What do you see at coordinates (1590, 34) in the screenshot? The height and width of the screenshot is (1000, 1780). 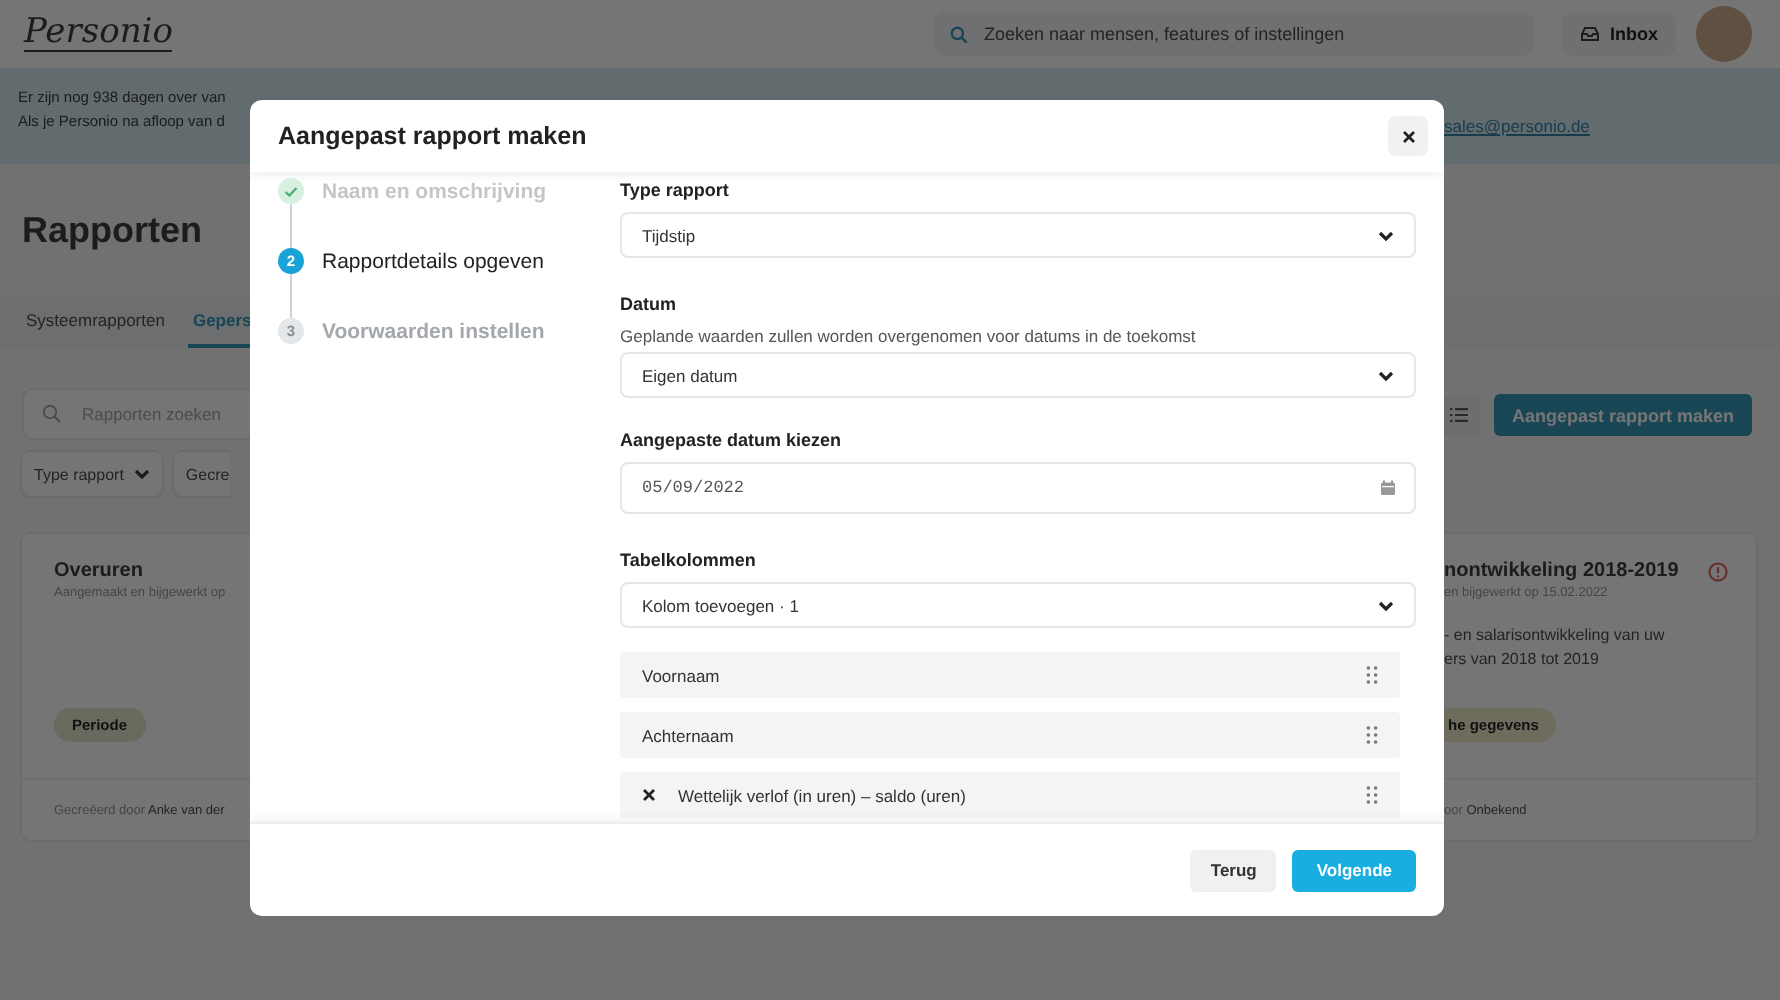 I see `inbox-icon` at bounding box center [1590, 34].